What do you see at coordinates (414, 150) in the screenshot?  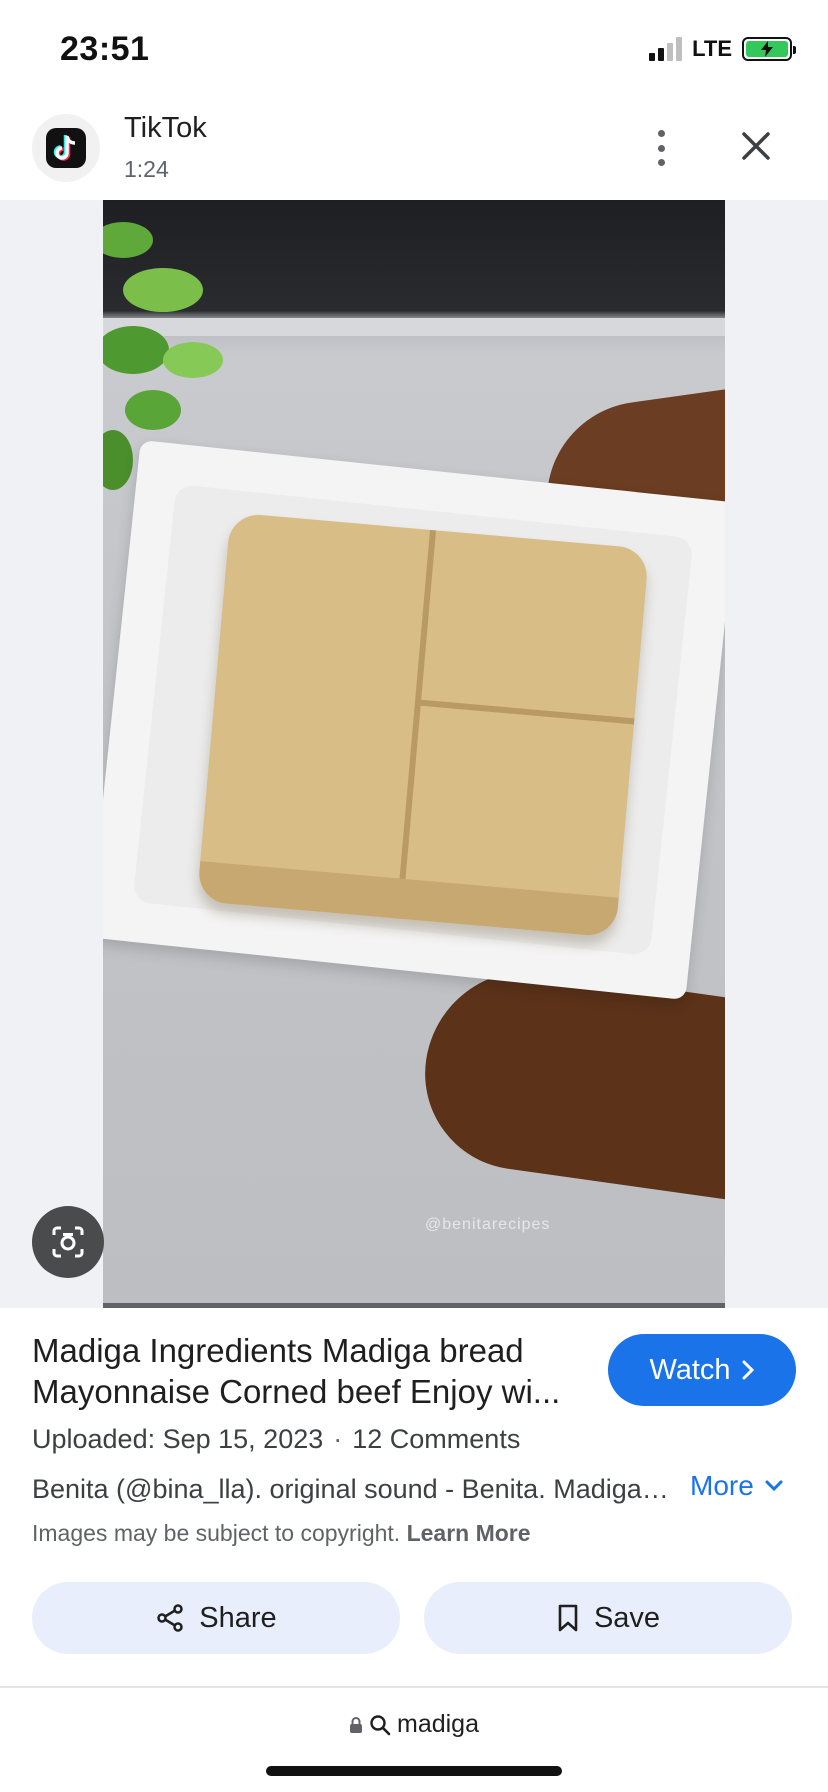 I see `result-header: TikTok 1:24` at bounding box center [414, 150].